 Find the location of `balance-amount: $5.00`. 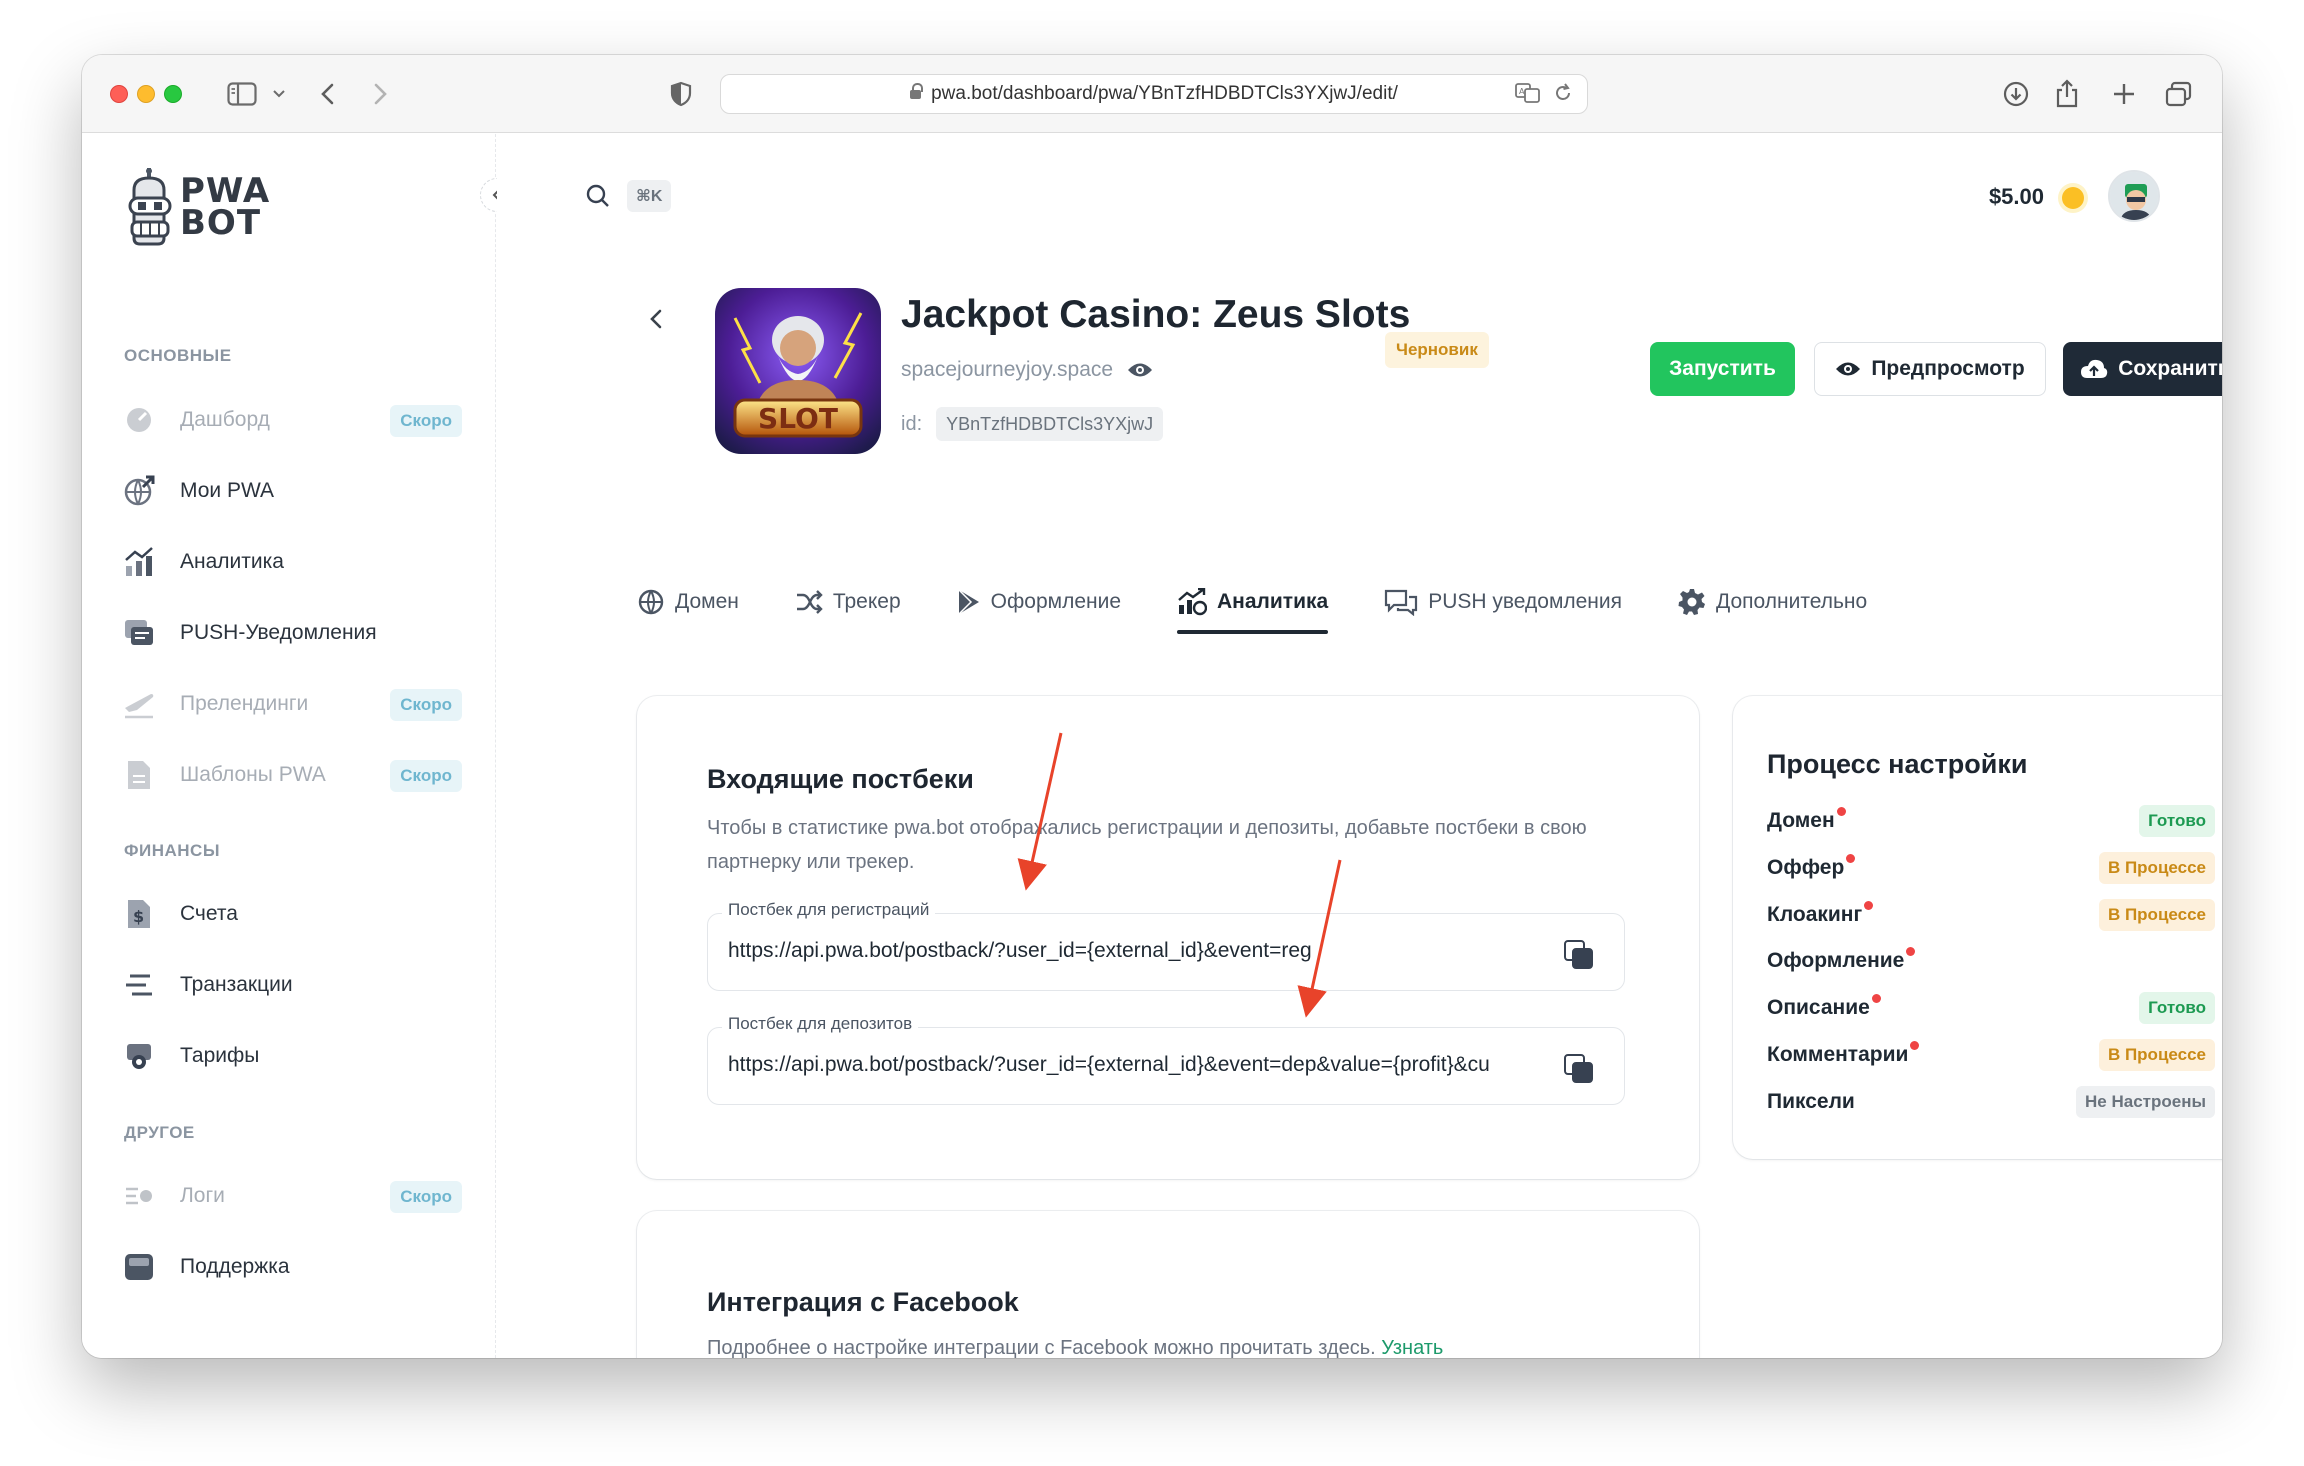

balance-amount: $5.00 is located at coordinates (2016, 197).